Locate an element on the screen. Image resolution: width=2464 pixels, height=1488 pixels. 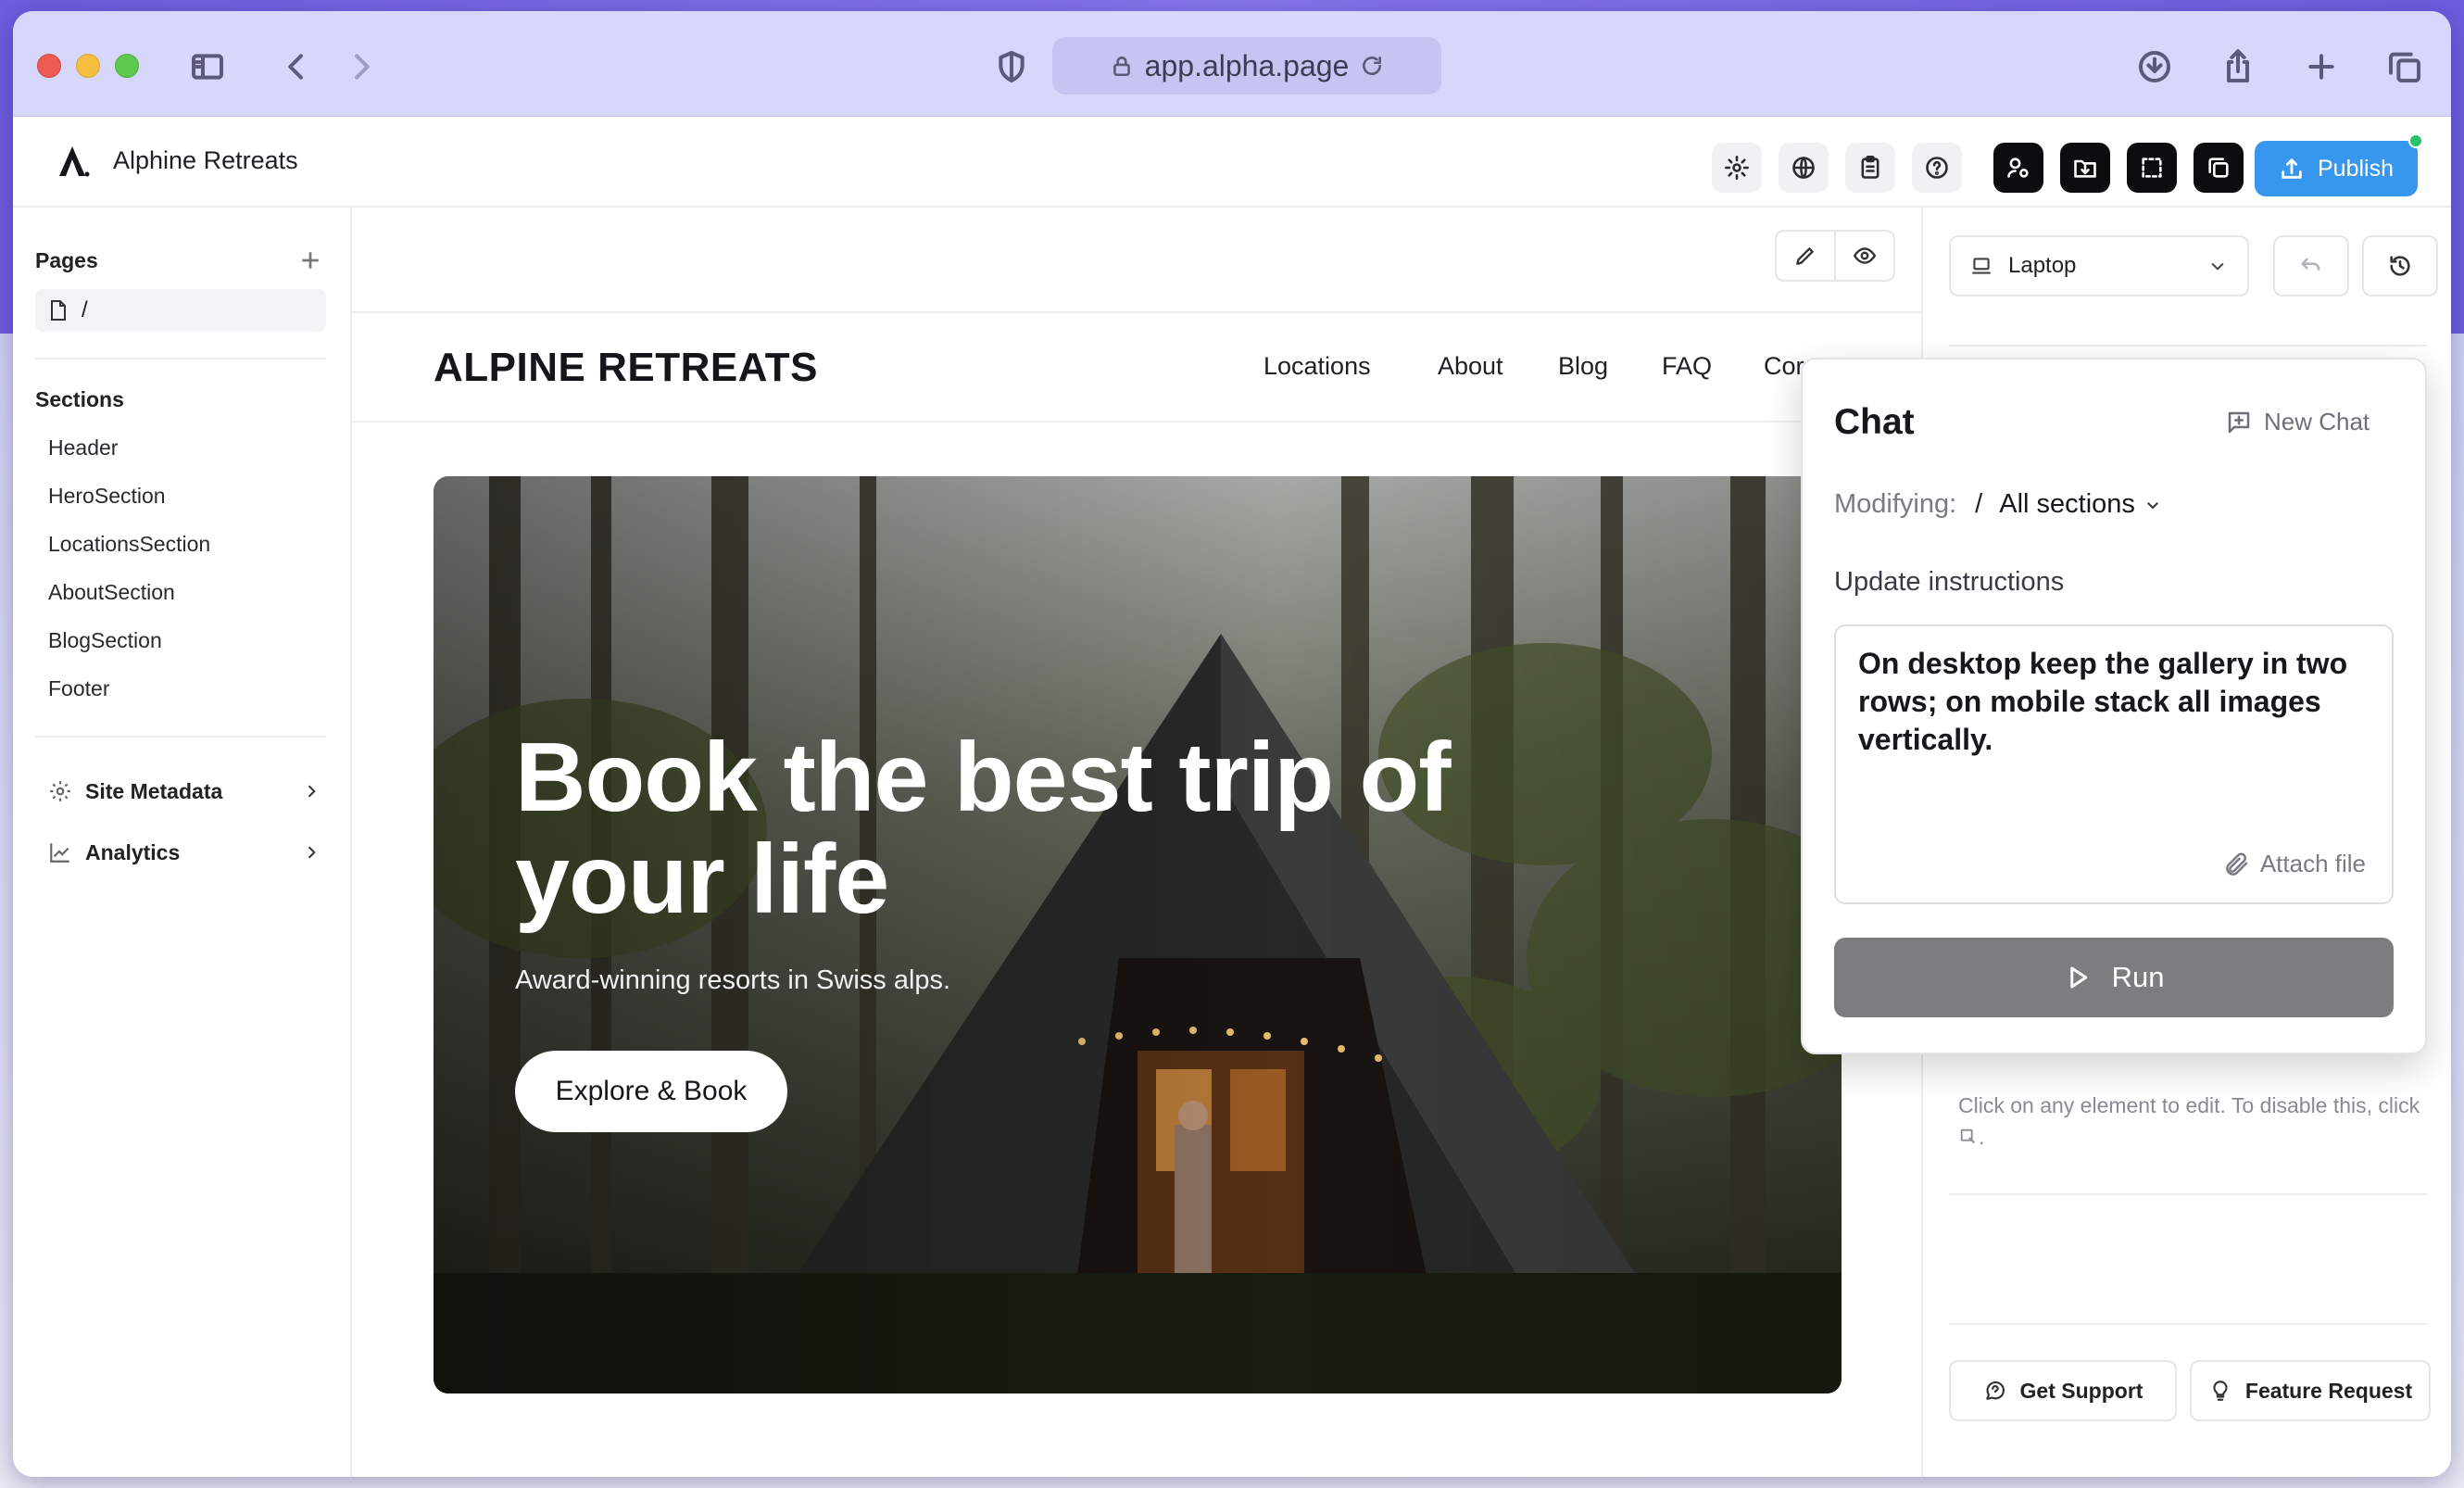
eye-icon is located at coordinates (1865, 255).